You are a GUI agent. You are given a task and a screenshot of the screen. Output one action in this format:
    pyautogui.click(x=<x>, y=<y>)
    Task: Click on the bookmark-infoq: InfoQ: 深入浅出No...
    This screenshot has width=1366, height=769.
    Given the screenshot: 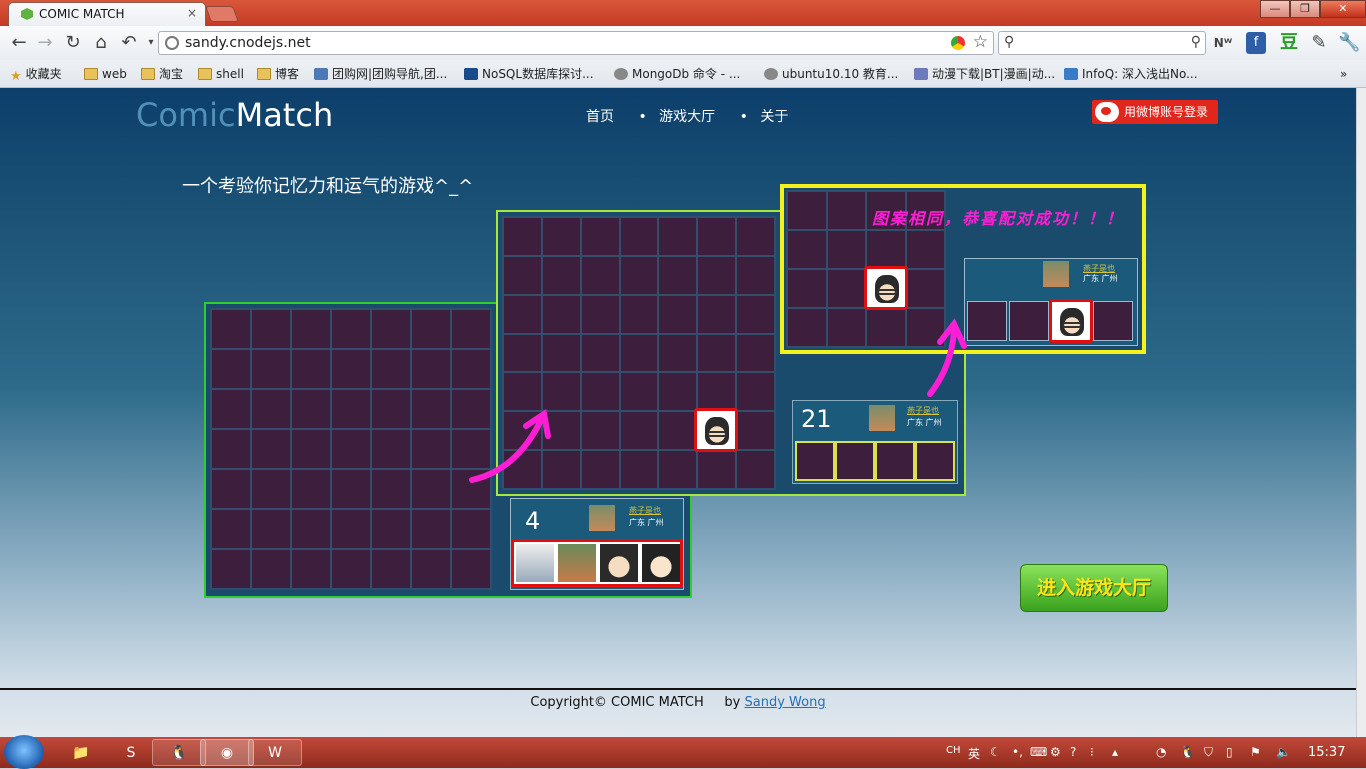 What is the action you would take?
    pyautogui.click(x=1131, y=74)
    